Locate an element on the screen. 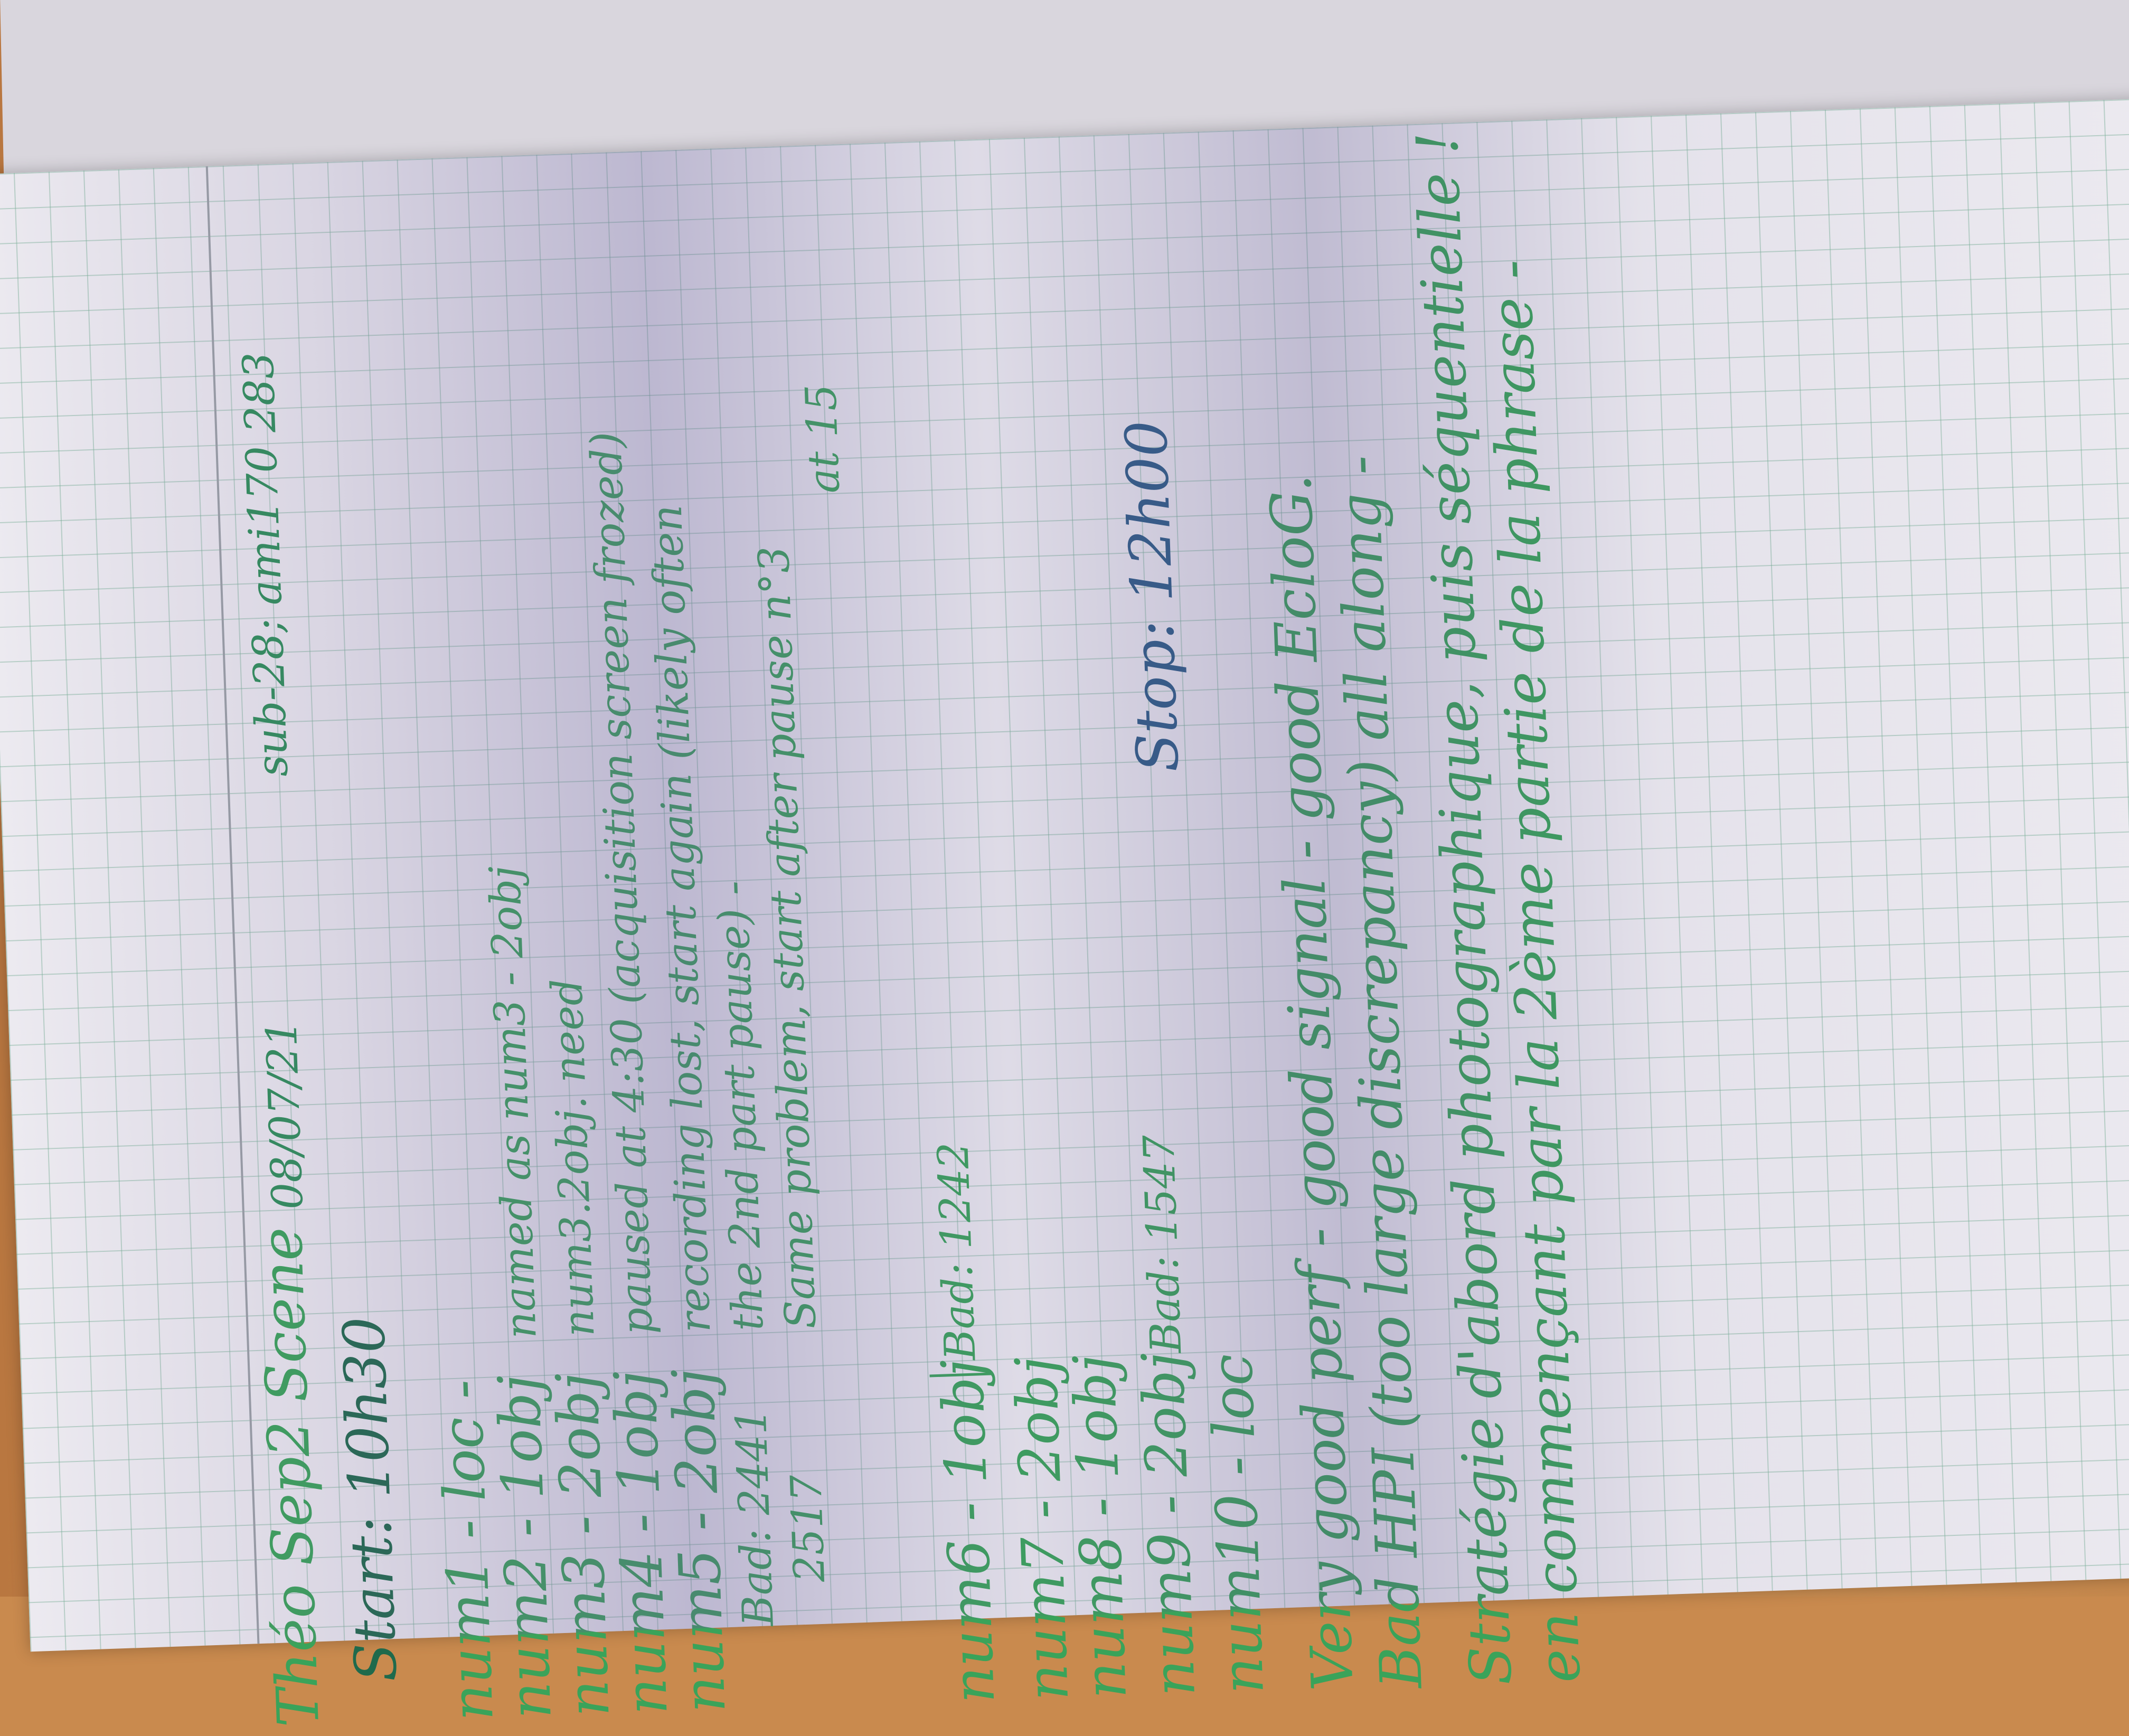 This screenshot has height=1736, width=2129. stop-time: Stop: 12h00 is located at coordinates (1152, 596).